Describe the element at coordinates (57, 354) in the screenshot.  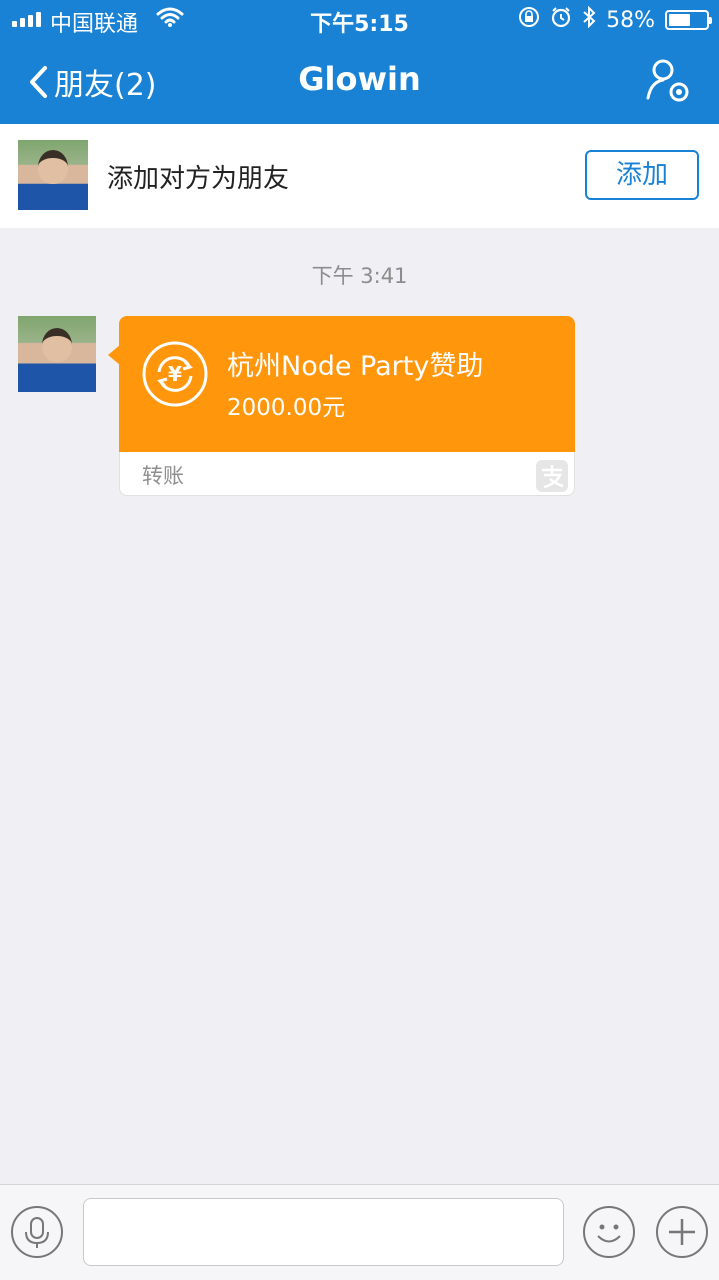
I see `sender-avatar` at that location.